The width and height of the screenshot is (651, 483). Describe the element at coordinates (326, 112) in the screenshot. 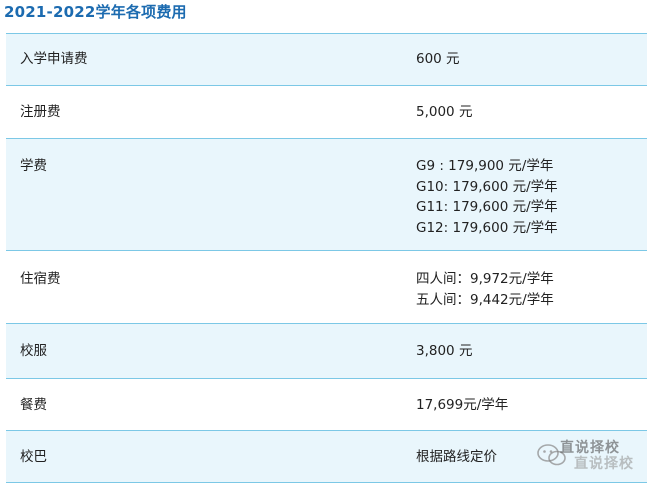

I see `fee-row-registration: 注册费 5,000 元` at that location.